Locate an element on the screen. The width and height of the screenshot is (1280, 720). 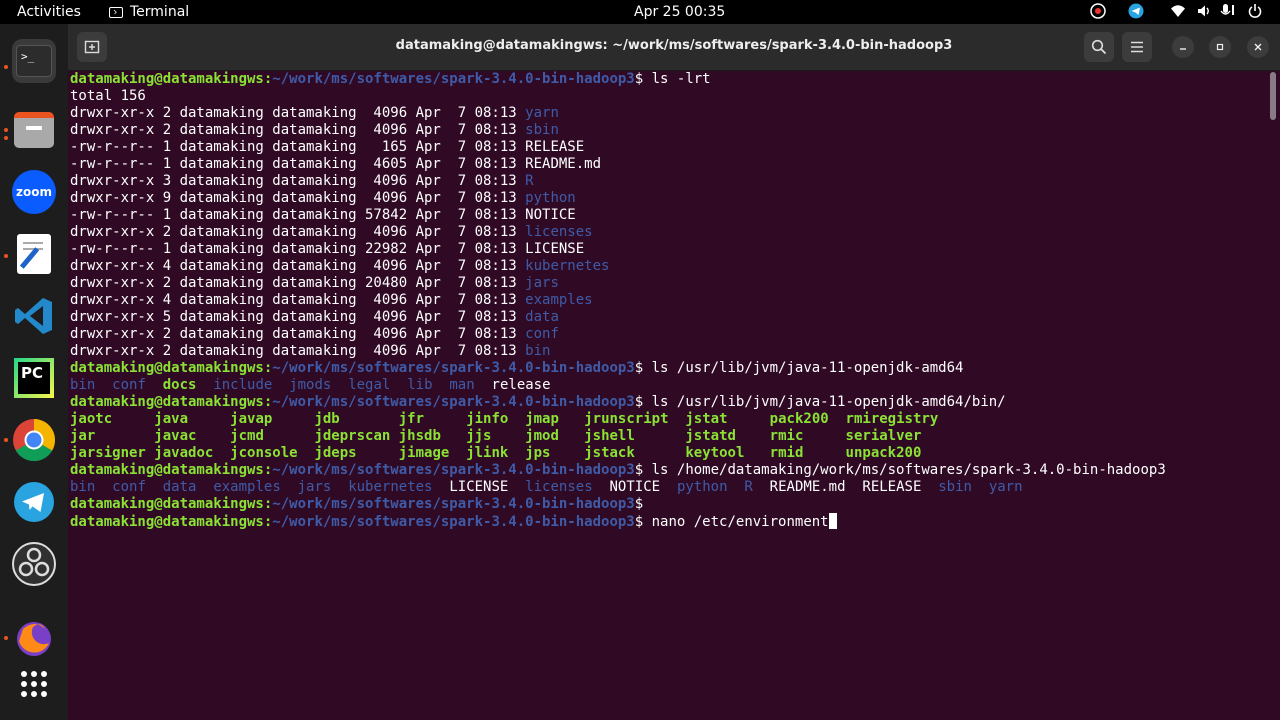
dock-obs is located at coordinates (34, 564).